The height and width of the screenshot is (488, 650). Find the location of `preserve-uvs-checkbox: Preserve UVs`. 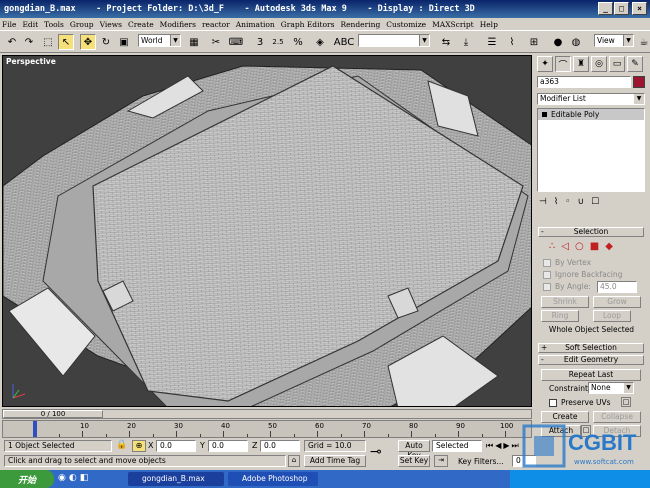

preserve-uvs-checkbox: Preserve UVs is located at coordinates (580, 402).